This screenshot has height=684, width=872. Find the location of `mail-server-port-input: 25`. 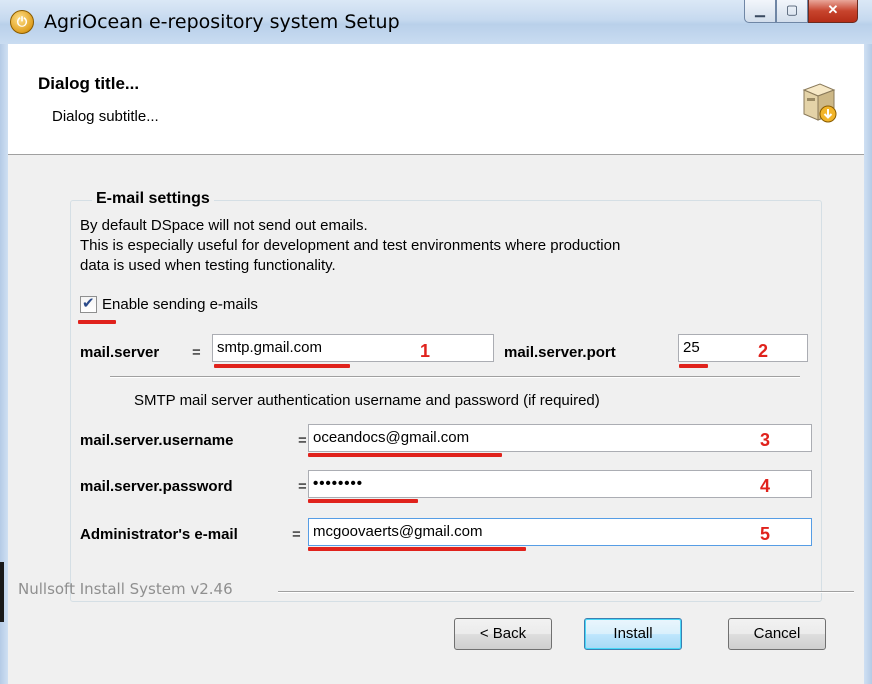

mail-server-port-input: 25 is located at coordinates (743, 348).